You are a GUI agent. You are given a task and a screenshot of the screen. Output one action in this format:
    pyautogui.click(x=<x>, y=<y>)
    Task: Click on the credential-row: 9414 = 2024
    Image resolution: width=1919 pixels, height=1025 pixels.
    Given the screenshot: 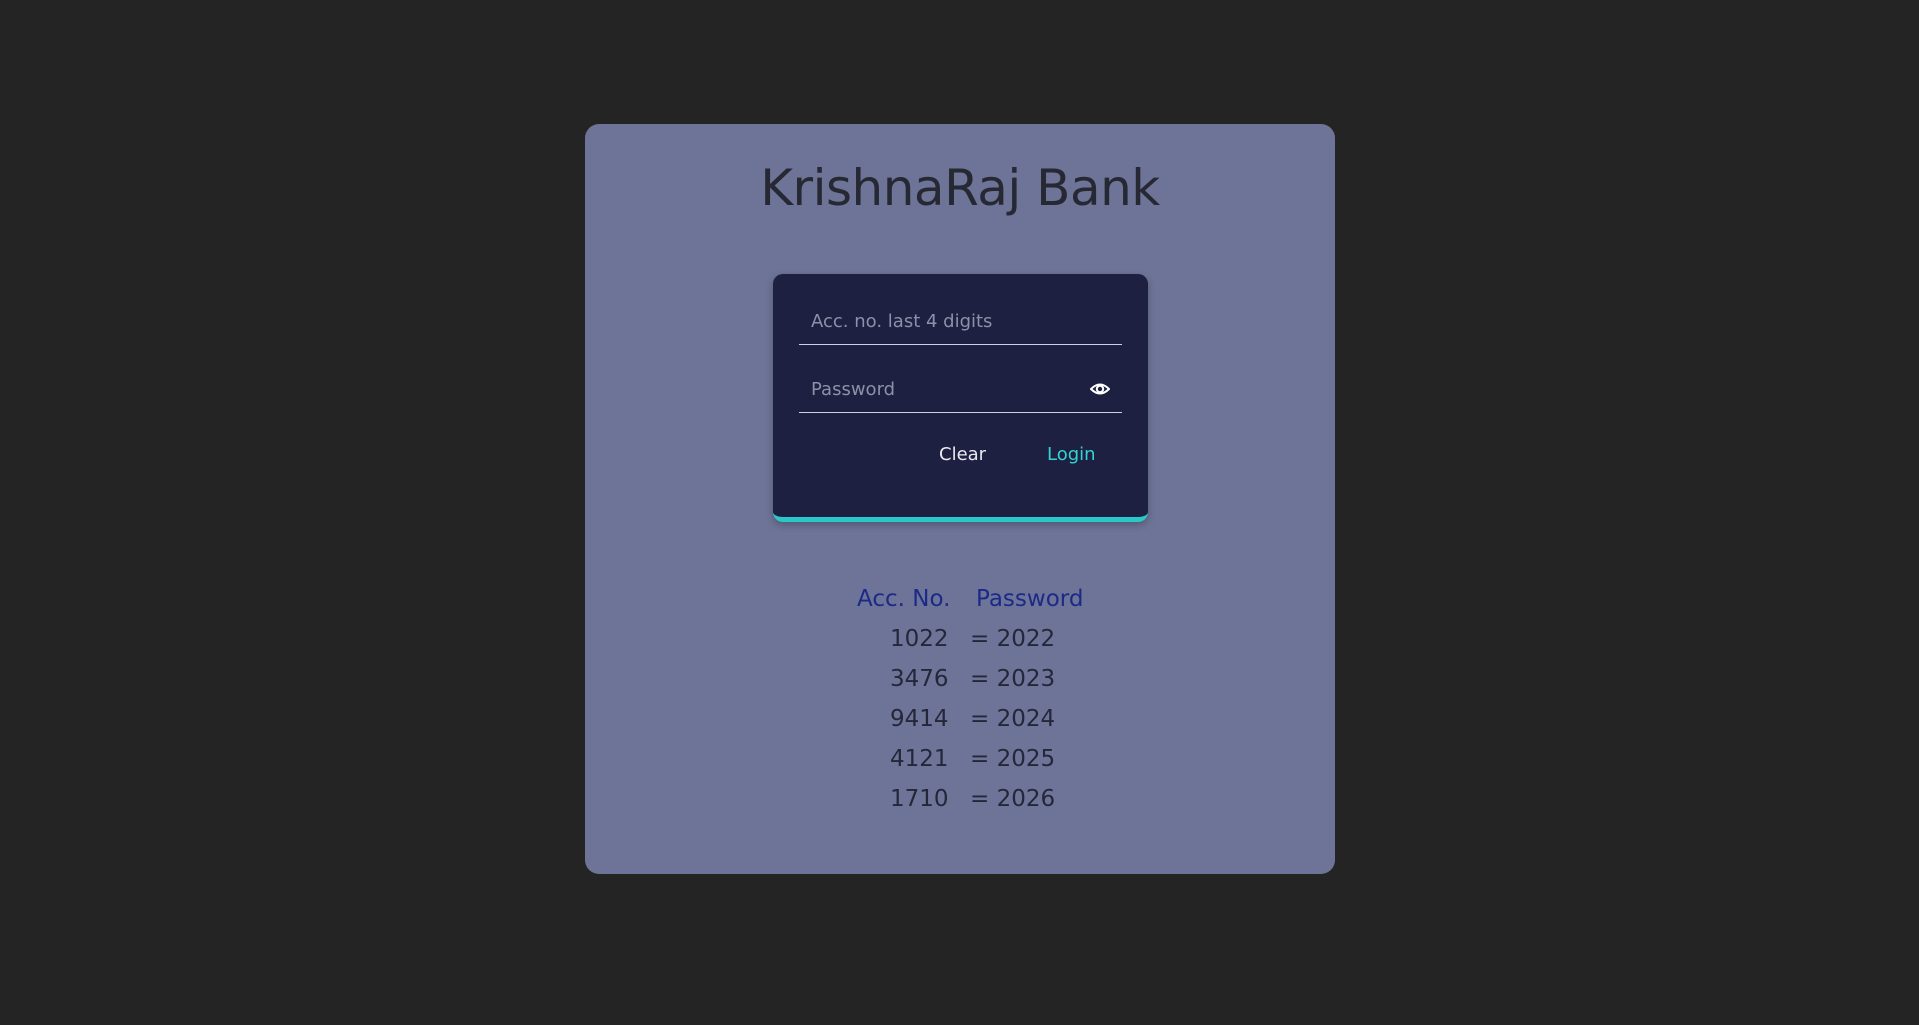 What is the action you would take?
    pyautogui.click(x=960, y=719)
    